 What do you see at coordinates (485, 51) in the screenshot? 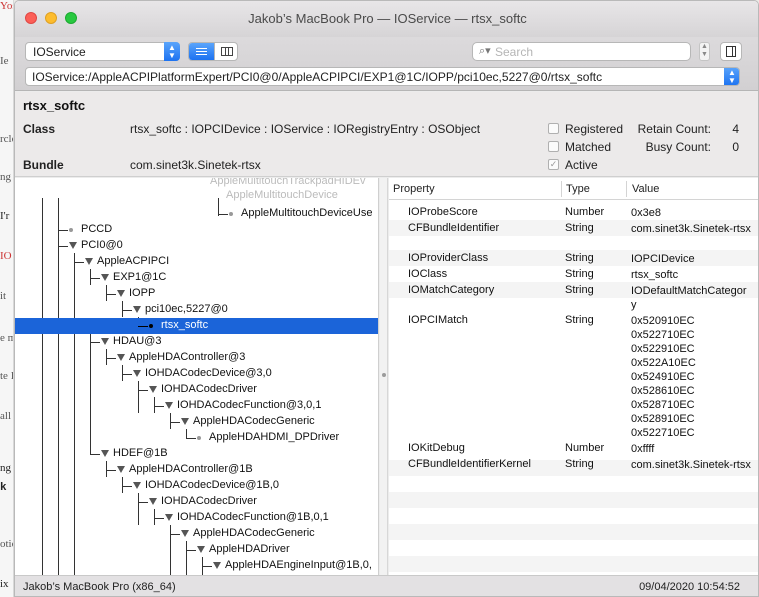
I see `search-icon: ⌕▾` at bounding box center [485, 51].